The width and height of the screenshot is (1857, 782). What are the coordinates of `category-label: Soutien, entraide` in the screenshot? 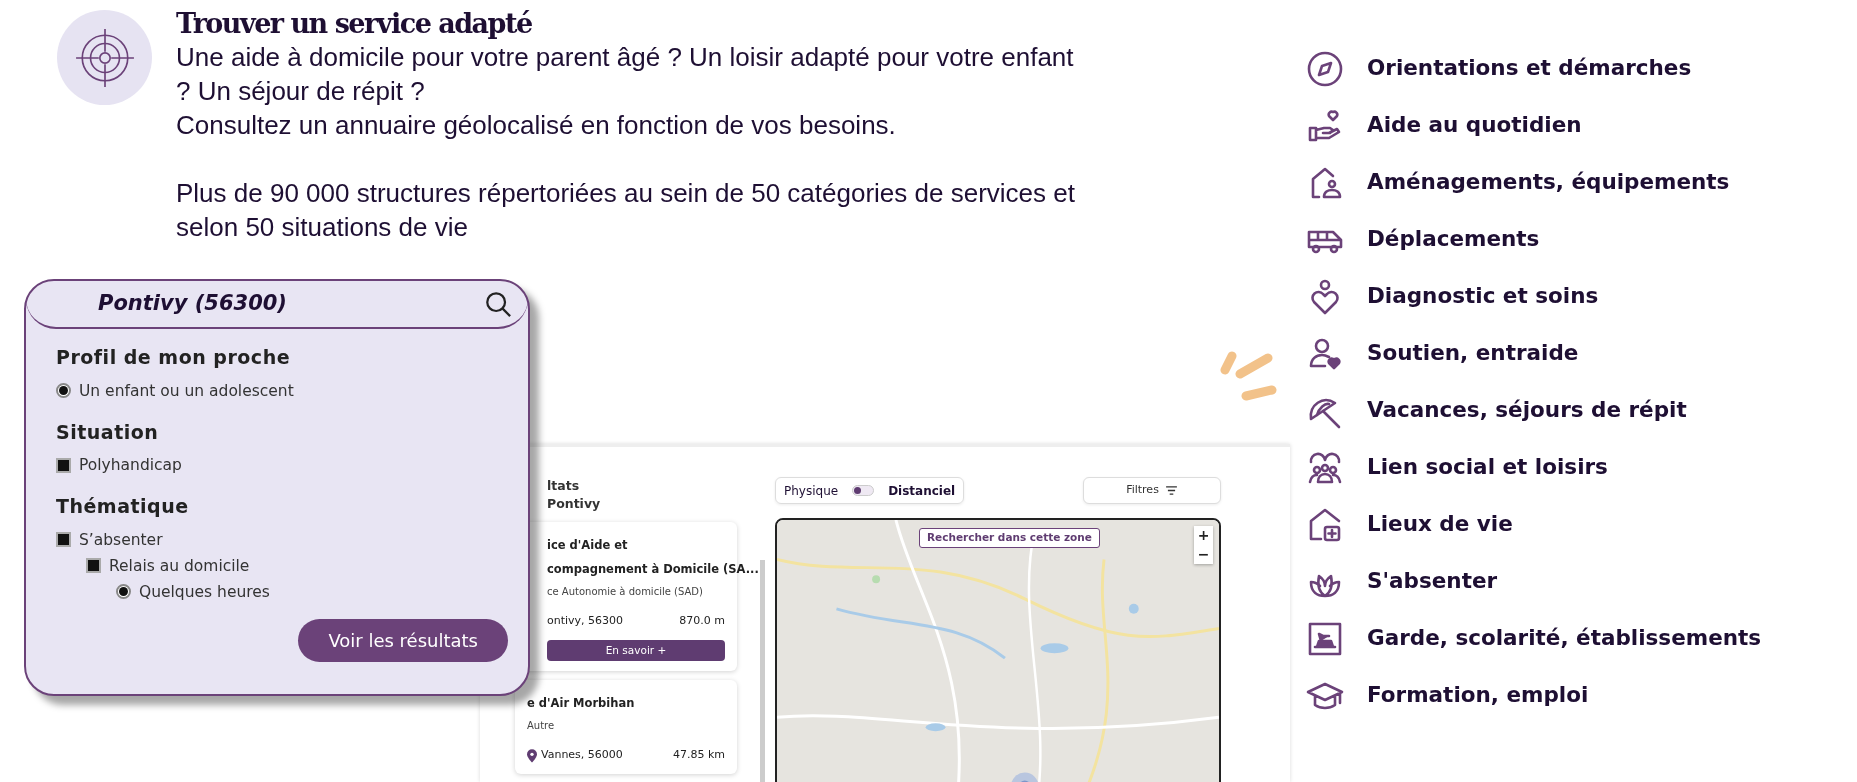 It's located at (1473, 353).